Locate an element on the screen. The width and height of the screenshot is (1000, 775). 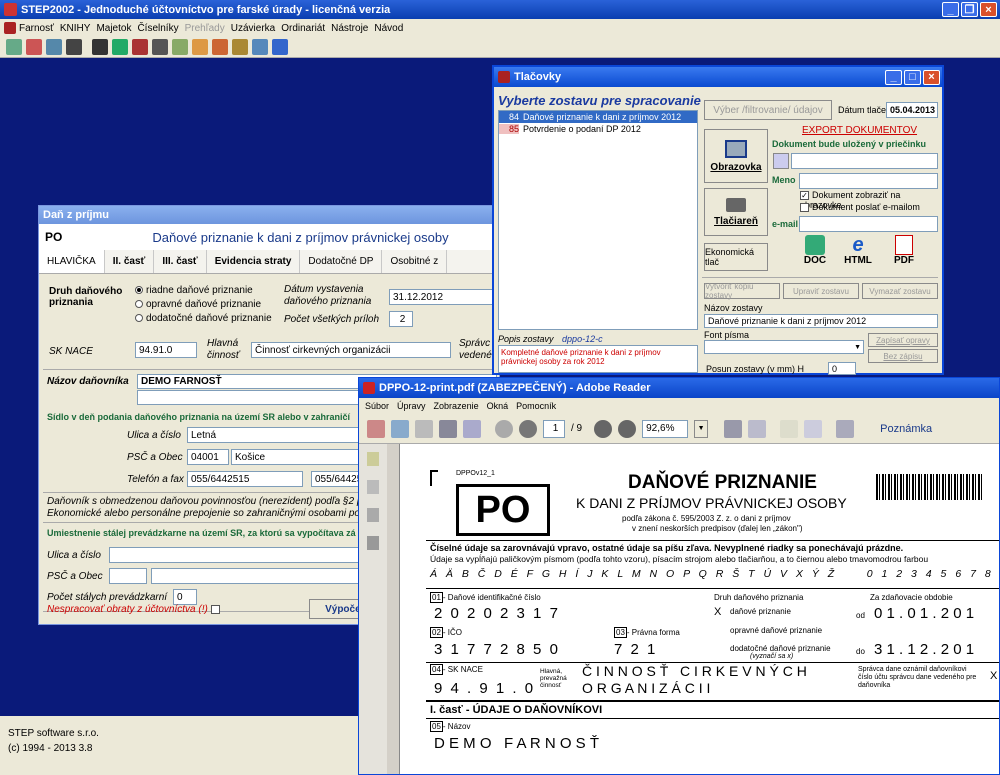
expand-icon is located at coordinates (845, 428).